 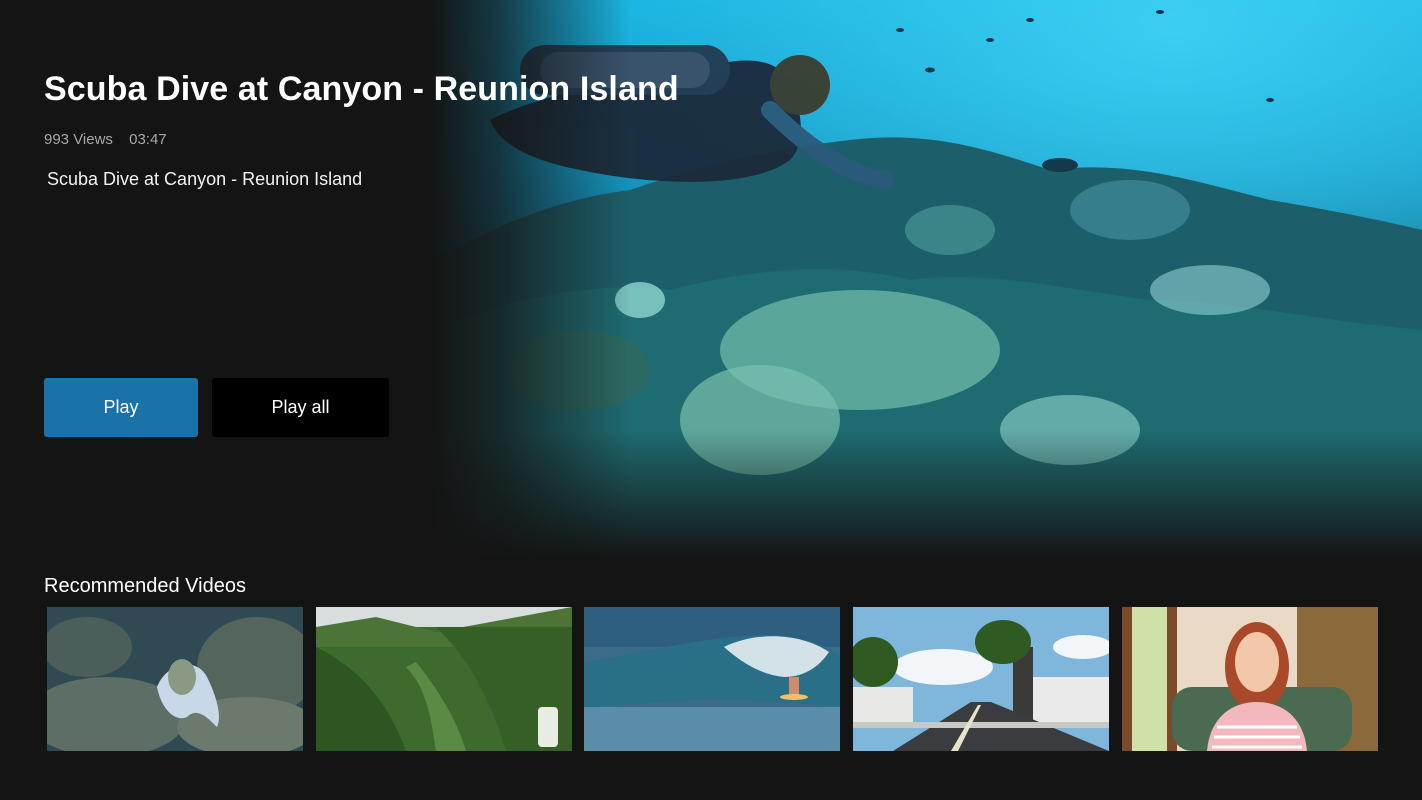 I want to click on recommended-videos-heading: Recommended Videos, so click(x=145, y=586).